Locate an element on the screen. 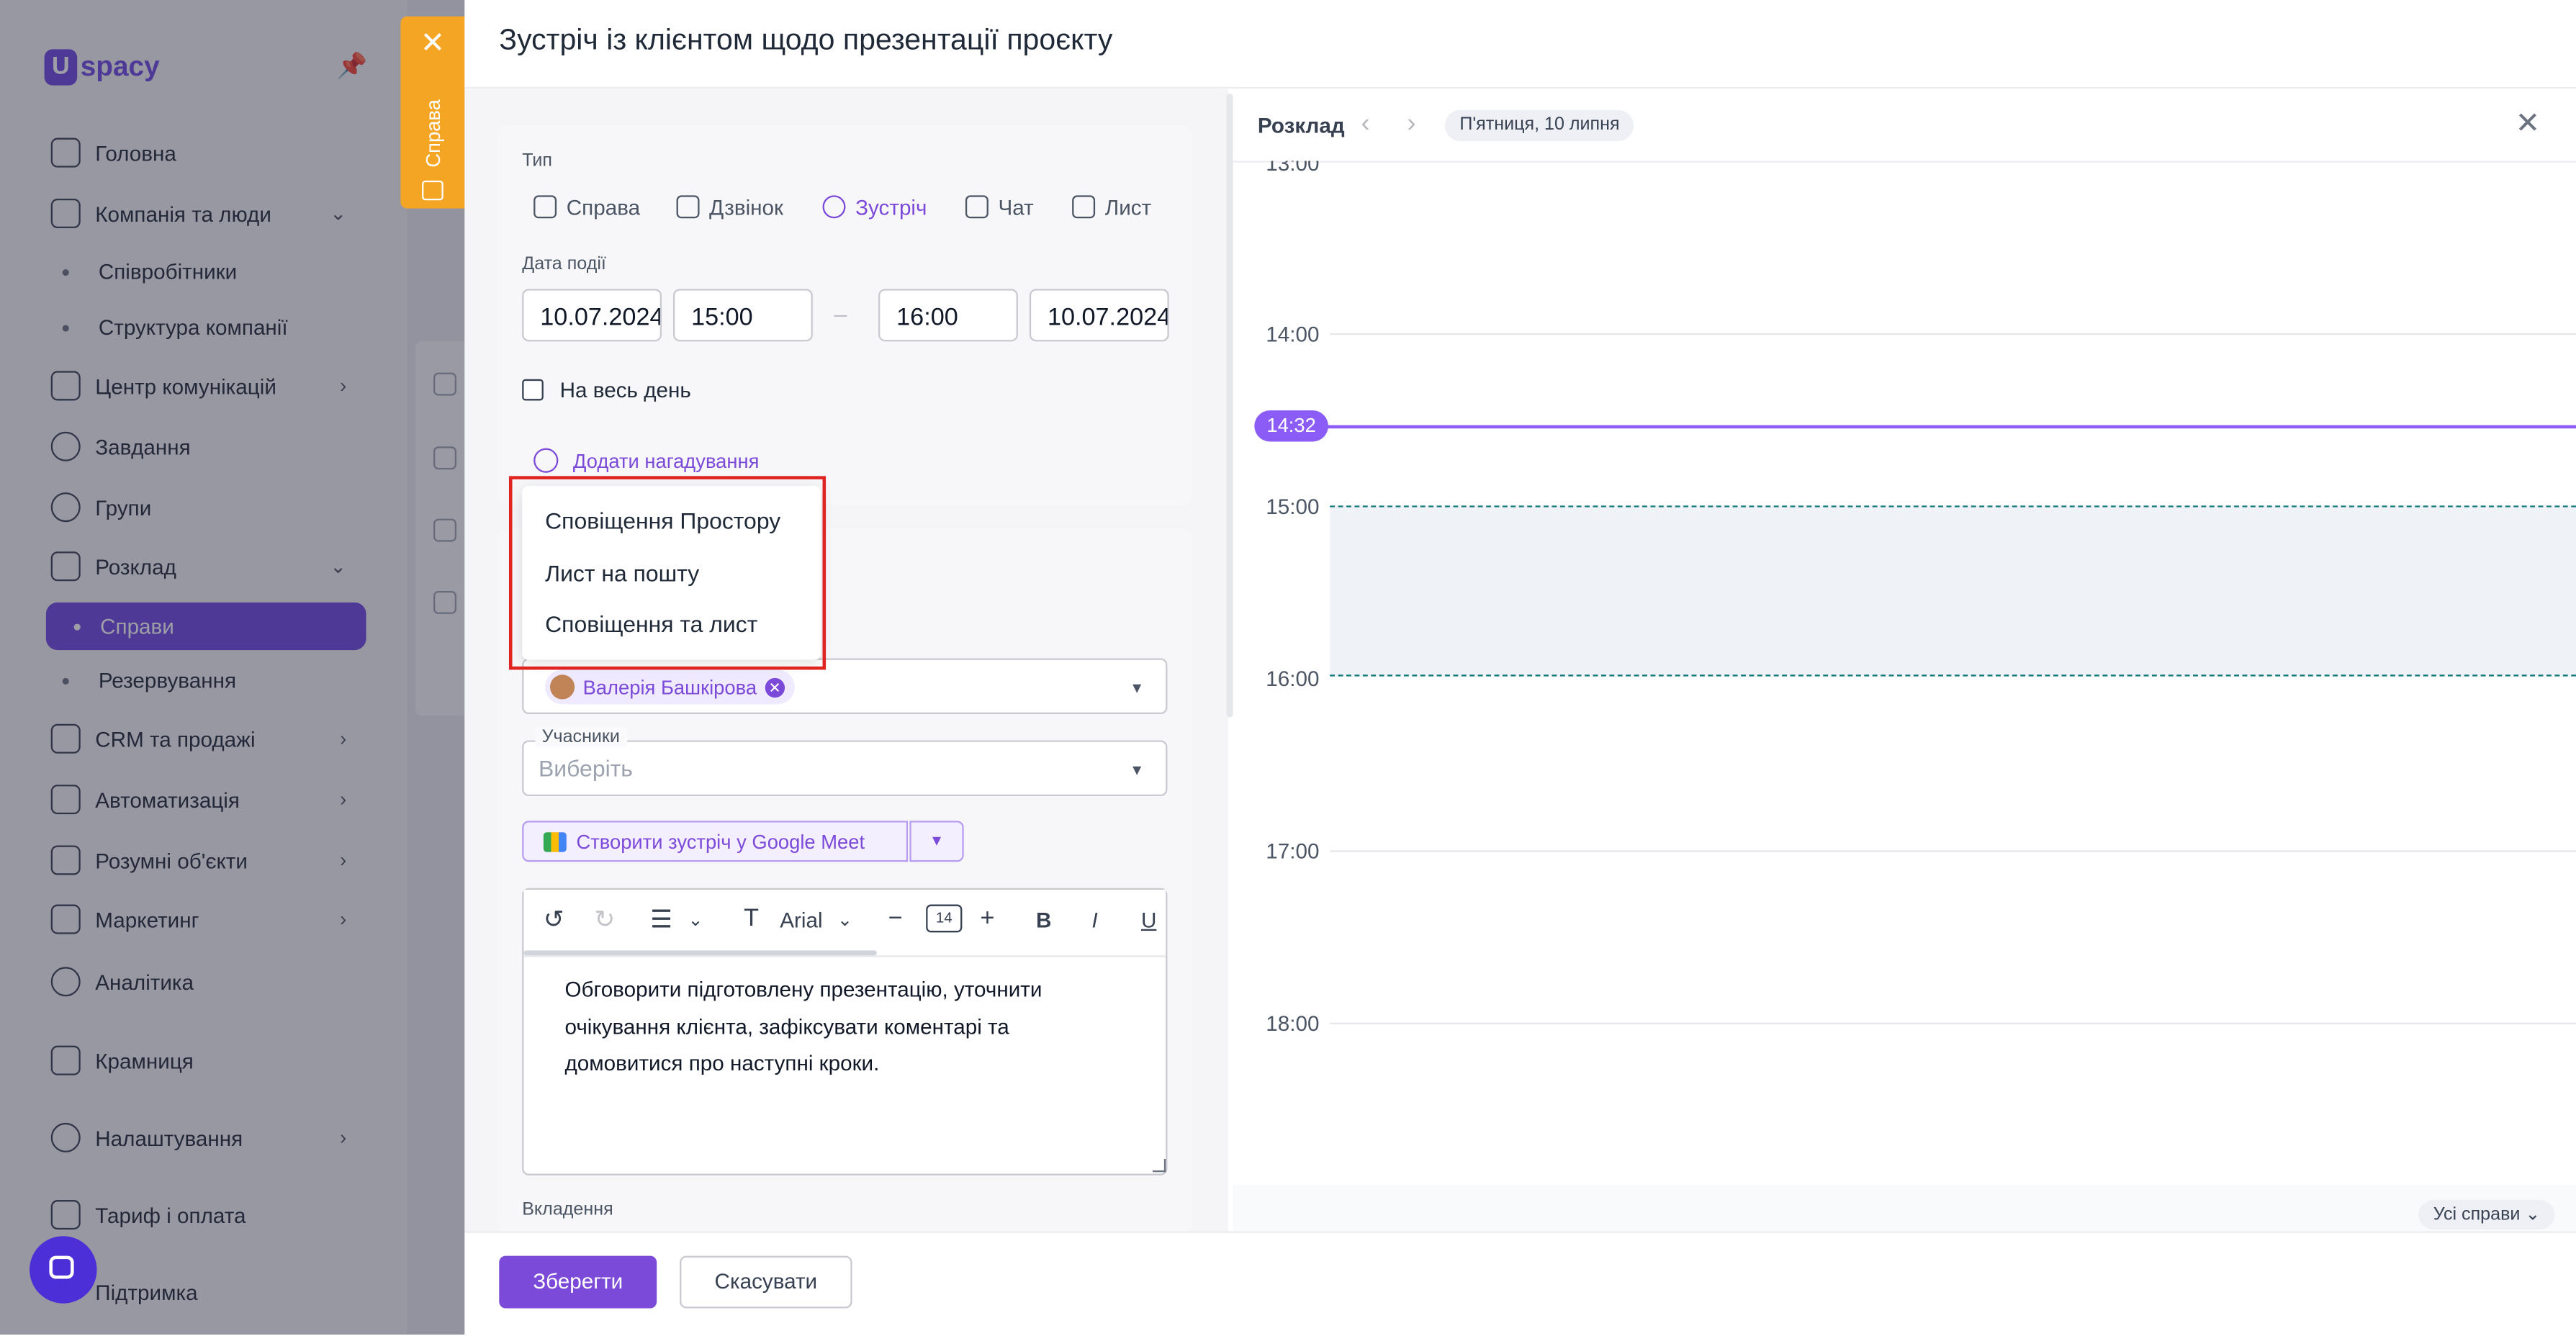 This screenshot has height=1336, width=2576. italic-button: I is located at coordinates (1095, 920).